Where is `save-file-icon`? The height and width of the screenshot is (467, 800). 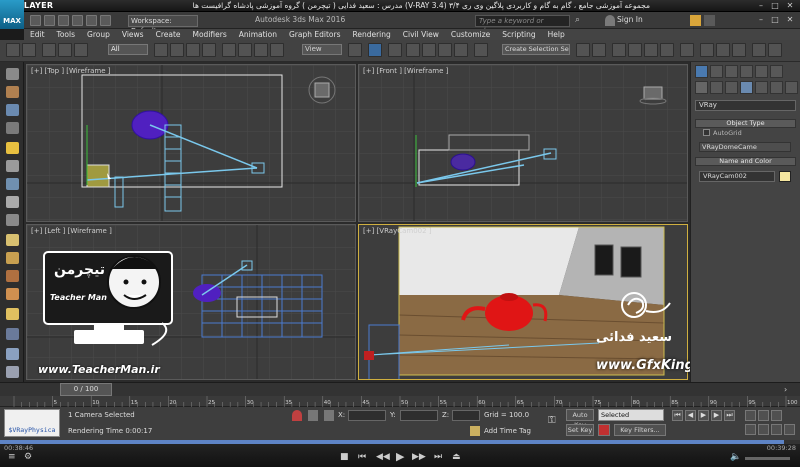 save-file-icon is located at coordinates (63, 20).